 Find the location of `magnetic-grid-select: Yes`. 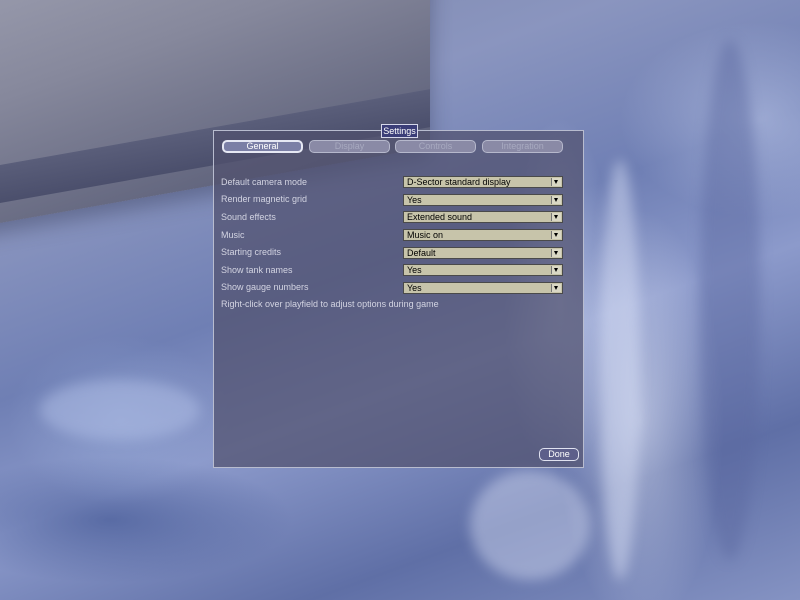

magnetic-grid-select: Yes is located at coordinates (483, 200).